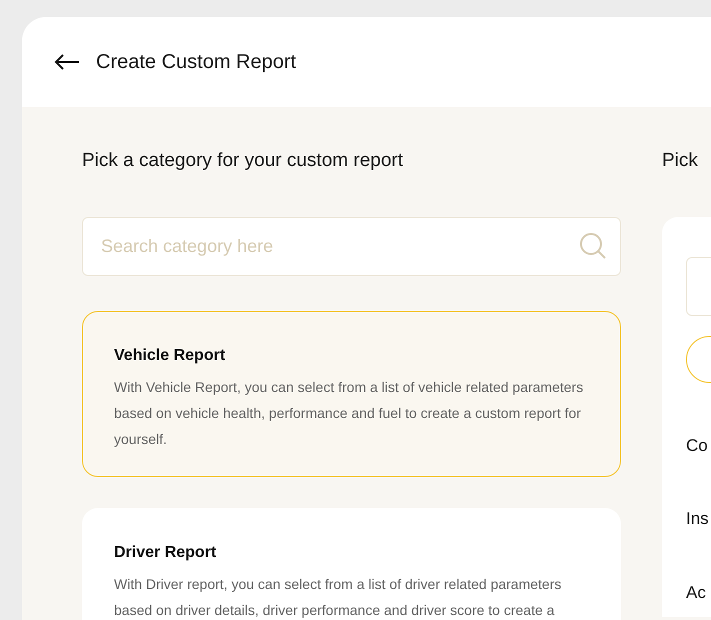 Image resolution: width=711 pixels, height=620 pixels. What do you see at coordinates (349, 413) in the screenshot?
I see `category-description: With Vehicle Report, you can select from a list of vehicle related parameters based on vehicle health, performance and fuel to create a custom report for yourself.` at bounding box center [349, 413].